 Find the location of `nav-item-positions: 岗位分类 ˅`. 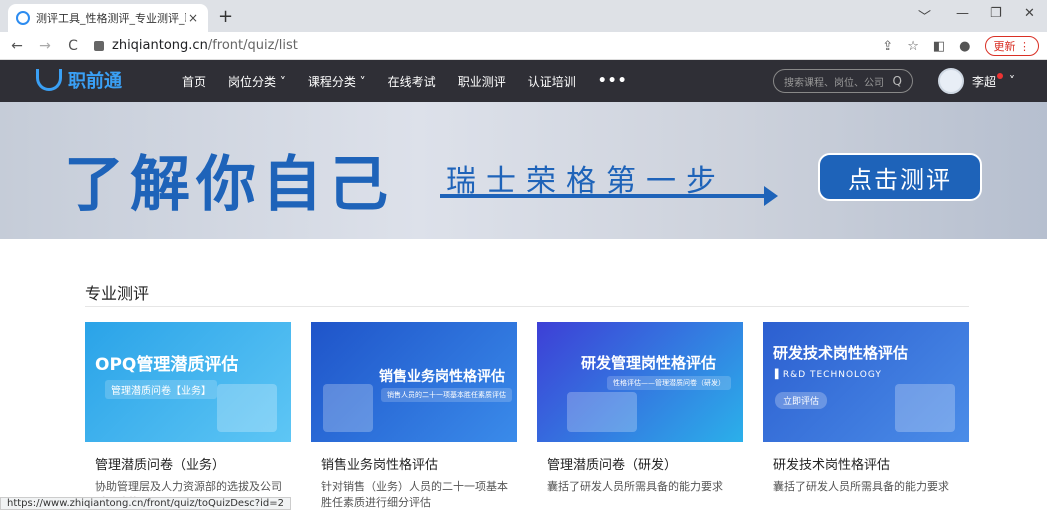

nav-item-positions: 岗位分类 ˅ is located at coordinates (257, 81).